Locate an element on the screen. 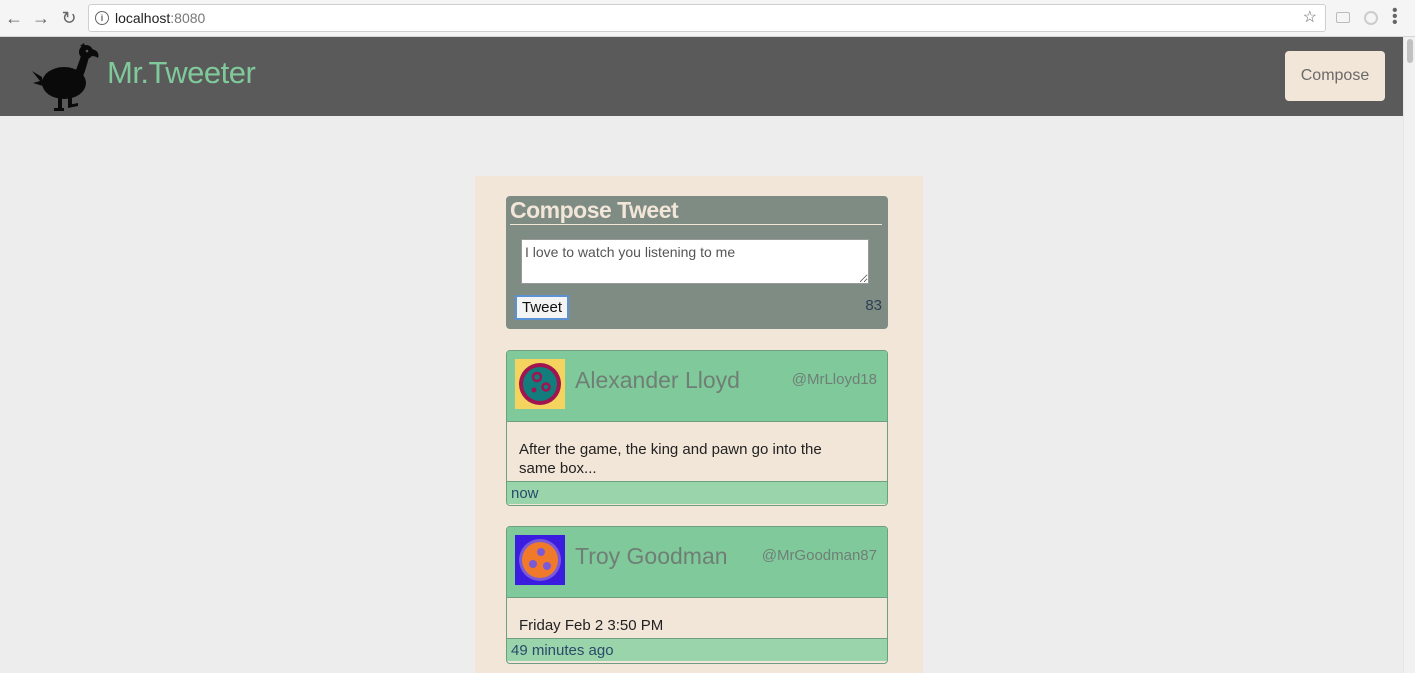  tweet-header: Alexander Lloyd @MrLloyd18 is located at coordinates (697, 386).